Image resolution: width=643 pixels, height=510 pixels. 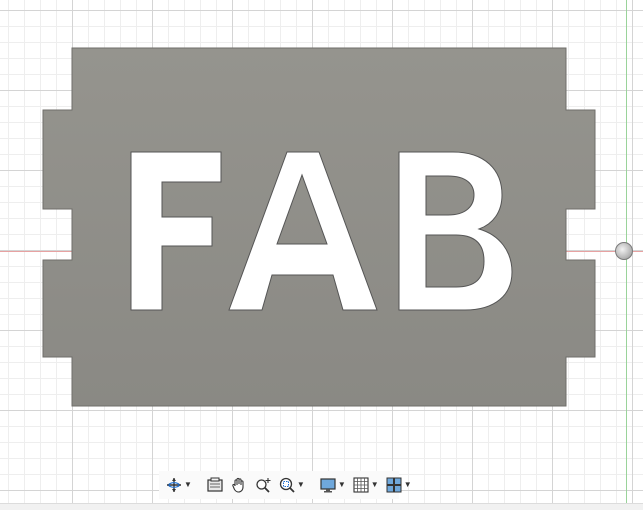 I want to click on orbit-button: ▼, so click(x=178, y=485).